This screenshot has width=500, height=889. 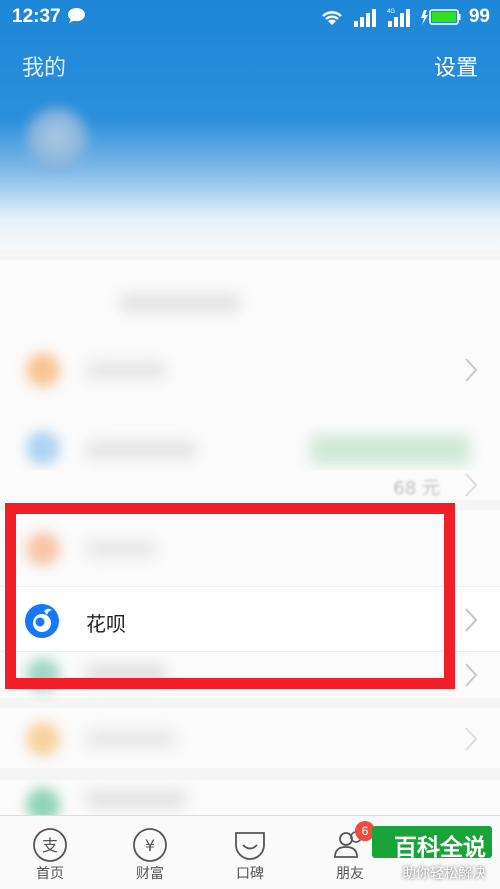 What do you see at coordinates (250, 548) in the screenshot?
I see `blurred-row-above-huabei` at bounding box center [250, 548].